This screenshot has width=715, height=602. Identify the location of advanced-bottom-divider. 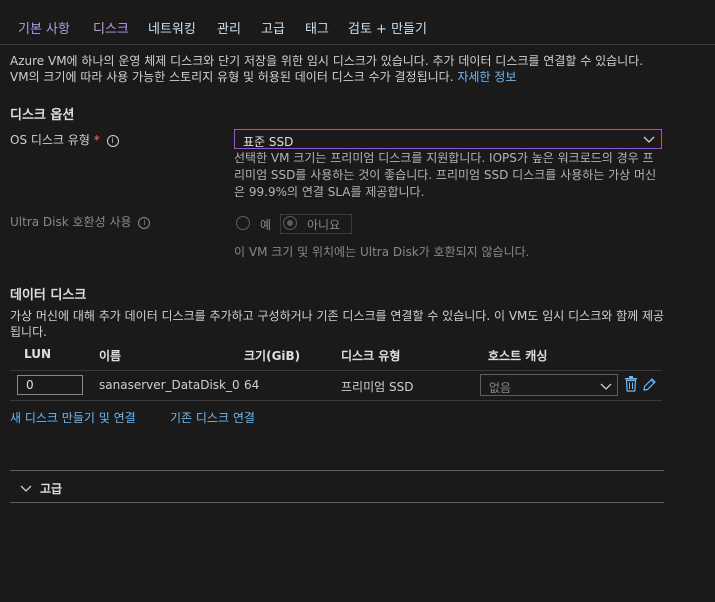
(337, 502).